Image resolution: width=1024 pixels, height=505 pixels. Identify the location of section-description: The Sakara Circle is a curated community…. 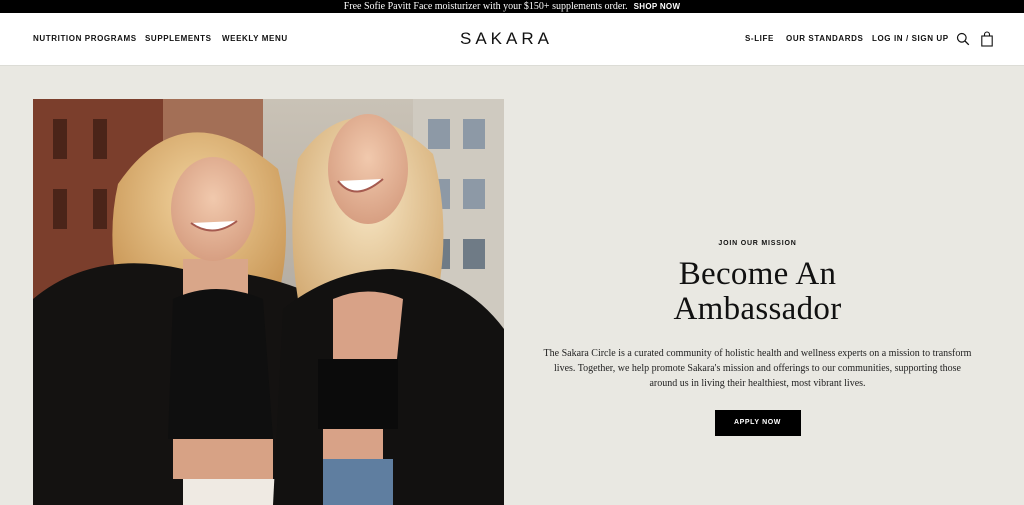
(757, 368).